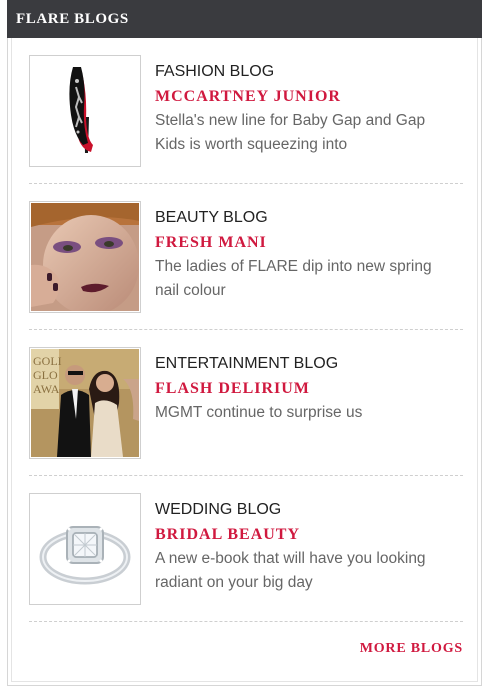  Describe the element at coordinates (218, 509) in the screenshot. I see `entry-category: WEDDING BLOG` at that location.